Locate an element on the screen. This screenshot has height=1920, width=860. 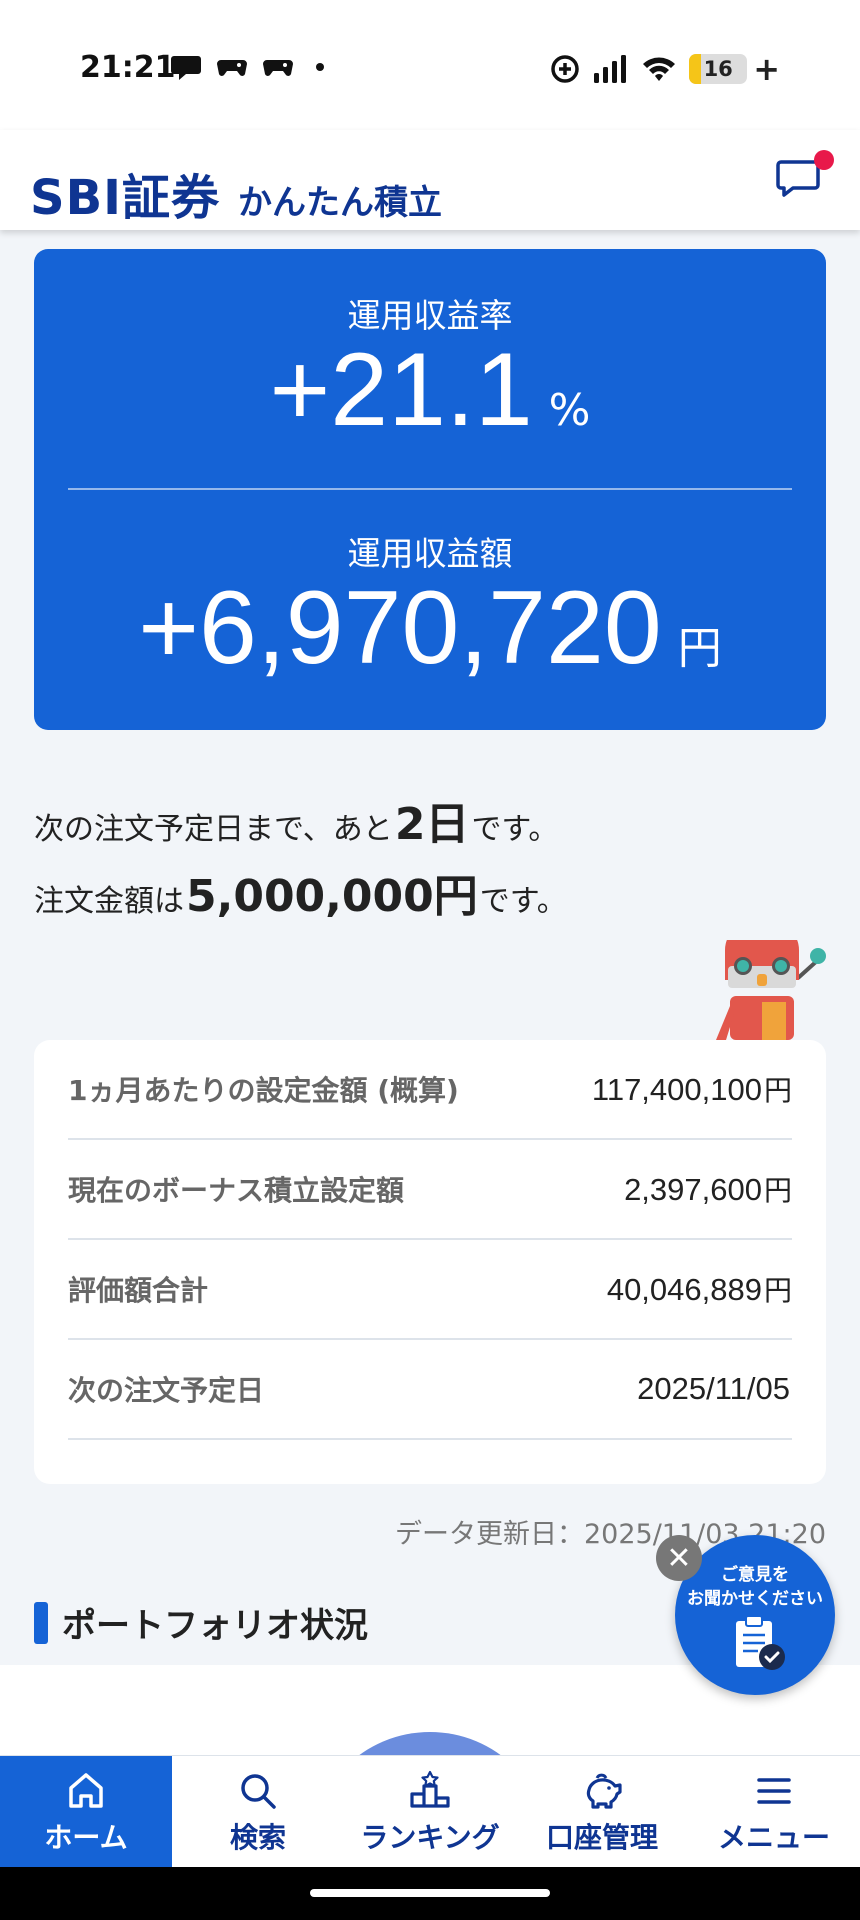
status-bar: 21:21 16 + is located at coordinates (430, 65).